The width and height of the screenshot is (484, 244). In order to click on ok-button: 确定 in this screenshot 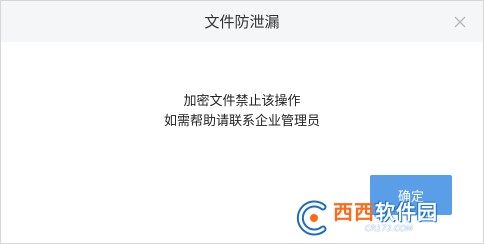, I will do `click(411, 195)`.